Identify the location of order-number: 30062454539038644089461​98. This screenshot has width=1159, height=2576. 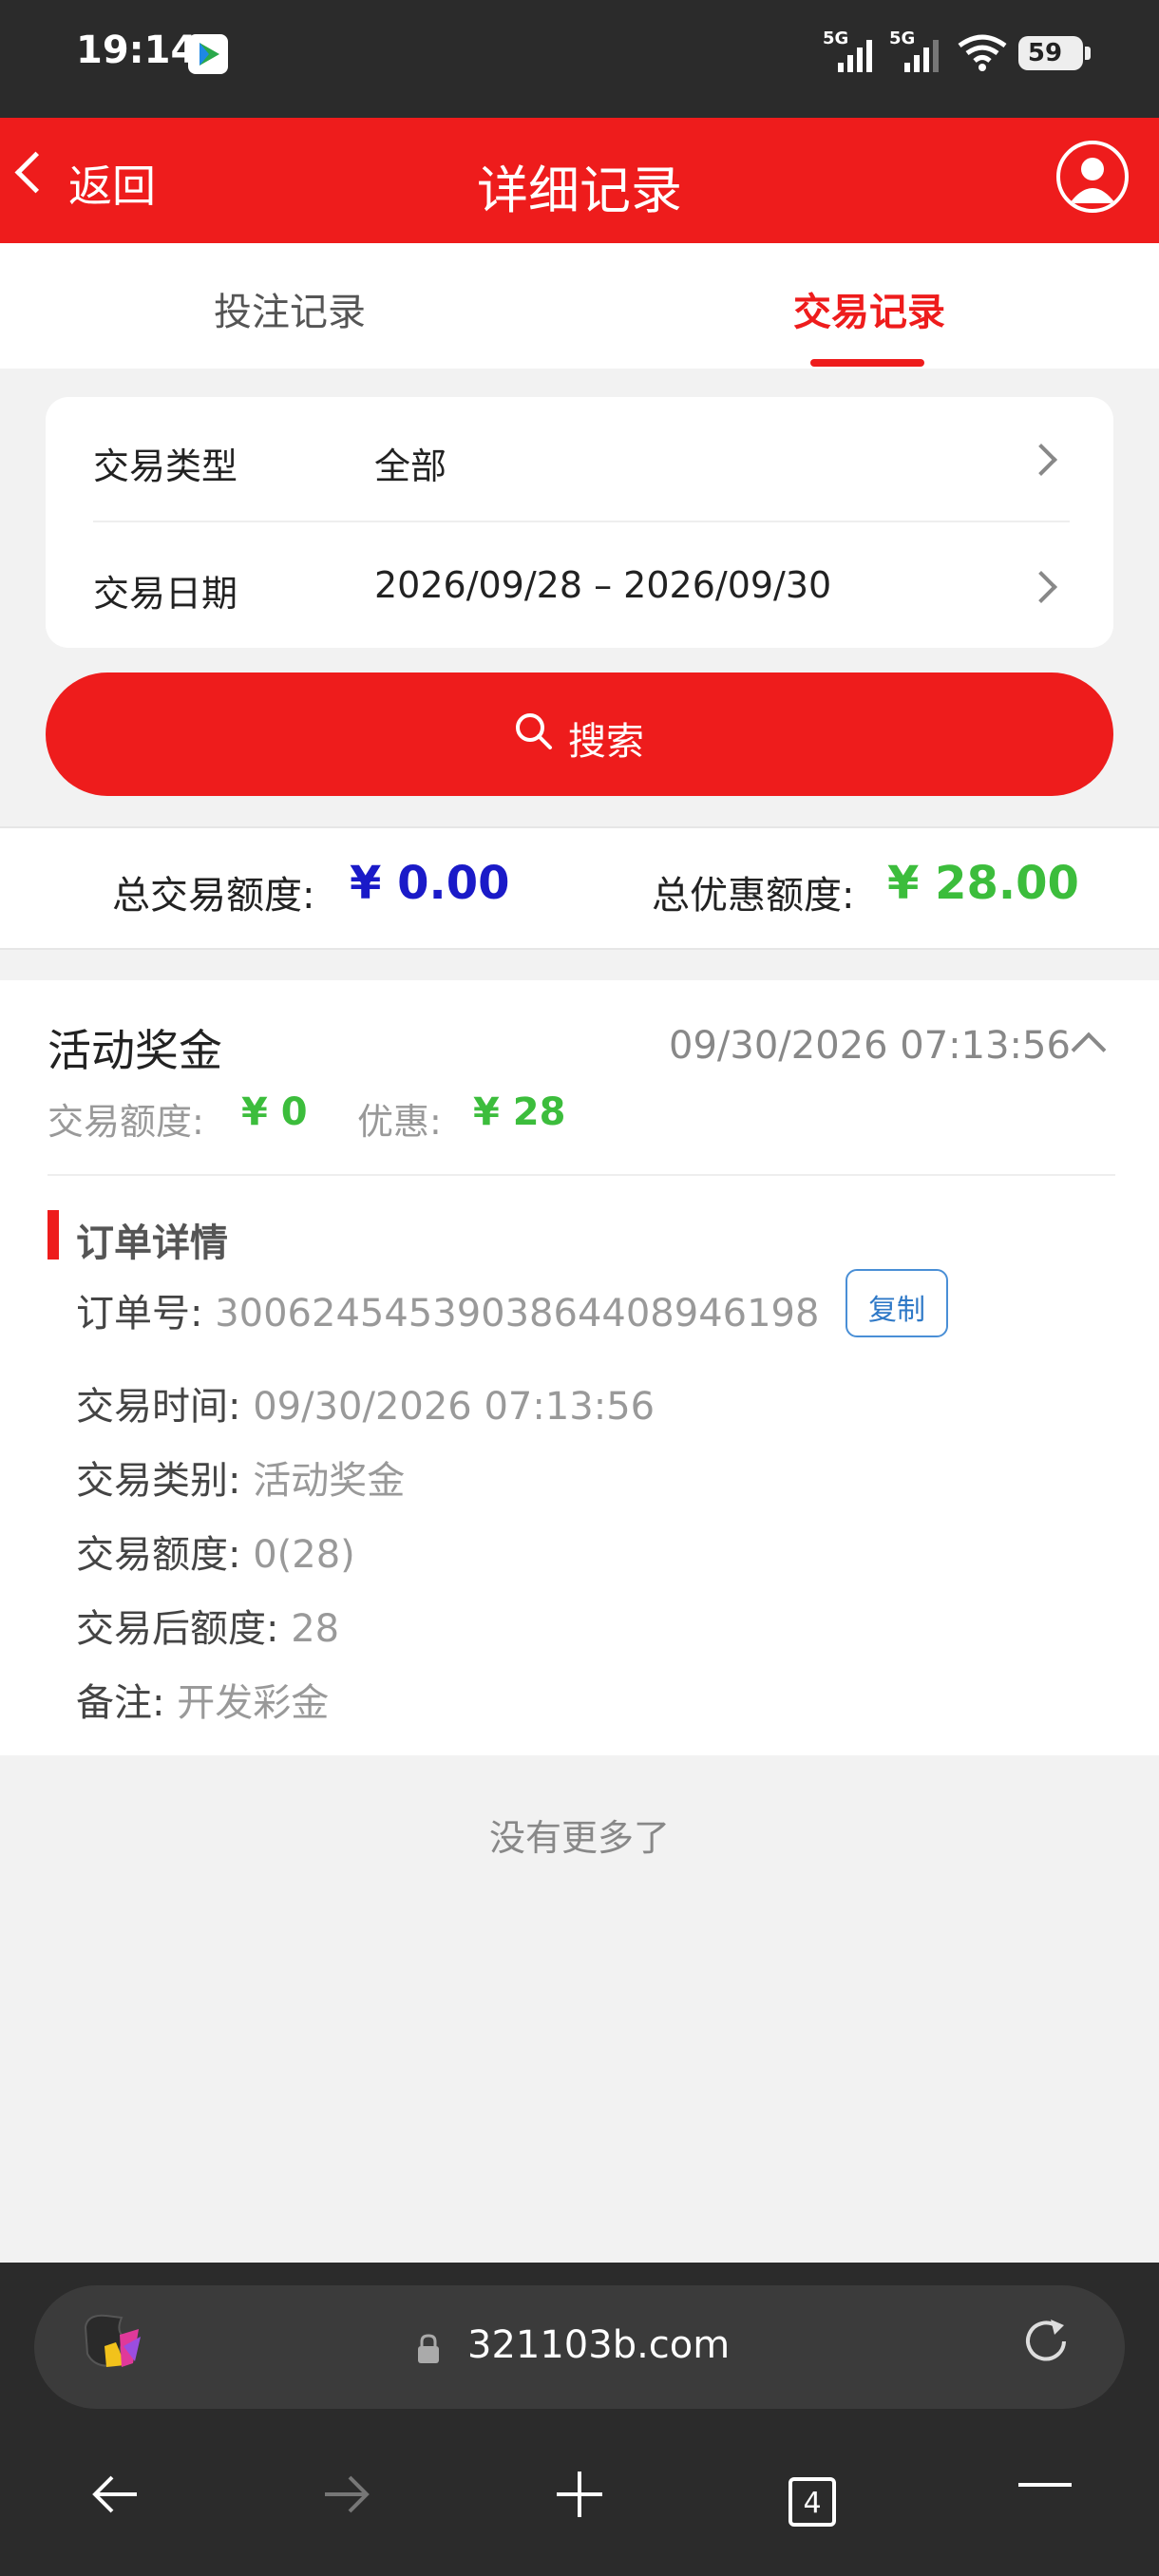
(517, 1313).